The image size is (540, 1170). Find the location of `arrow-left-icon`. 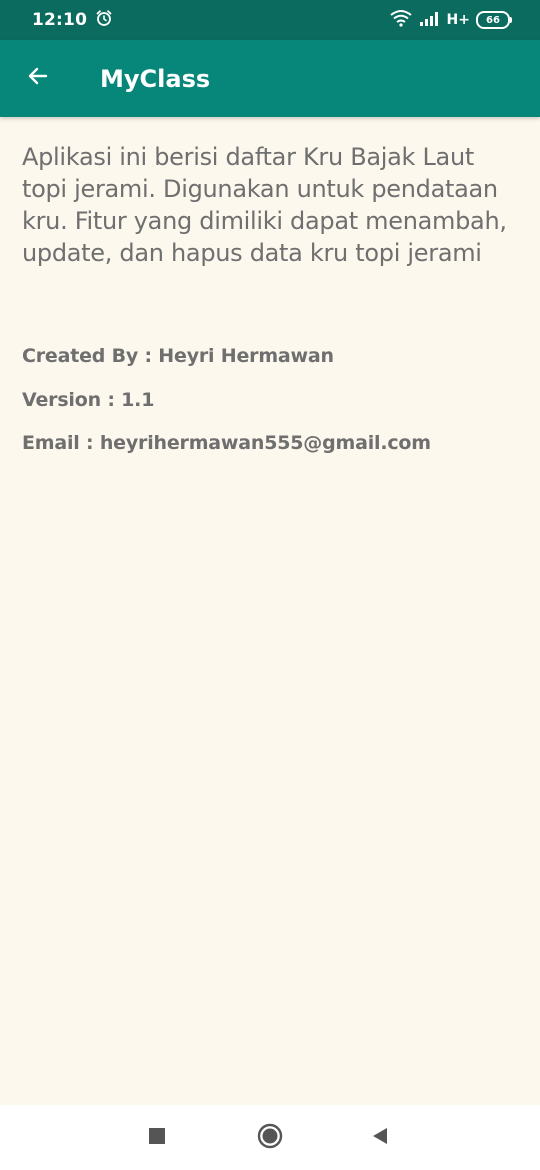

arrow-left-icon is located at coordinates (38, 78).